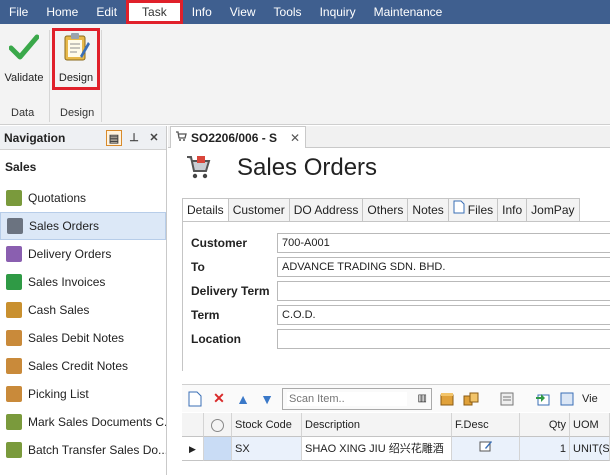 Image resolution: width=610 pixels, height=475 pixels. I want to click on tab-details: Details, so click(205, 210).